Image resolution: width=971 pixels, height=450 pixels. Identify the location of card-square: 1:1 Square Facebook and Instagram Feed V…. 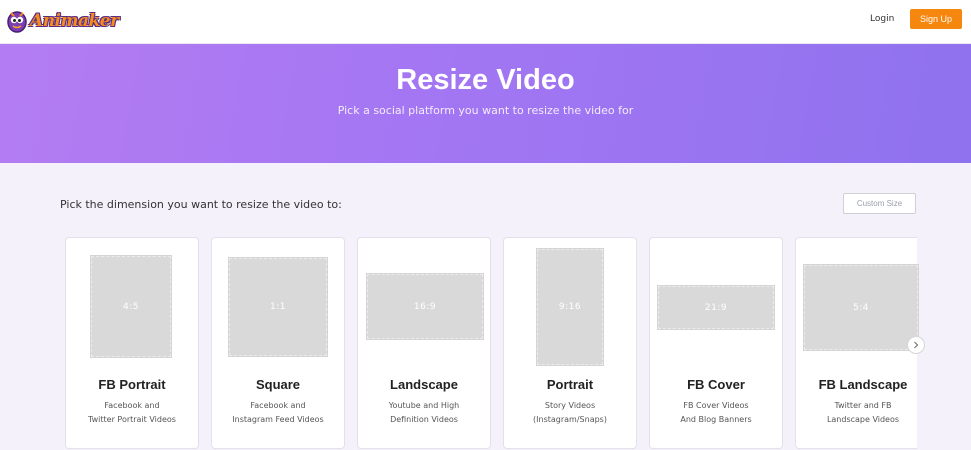
(278, 343).